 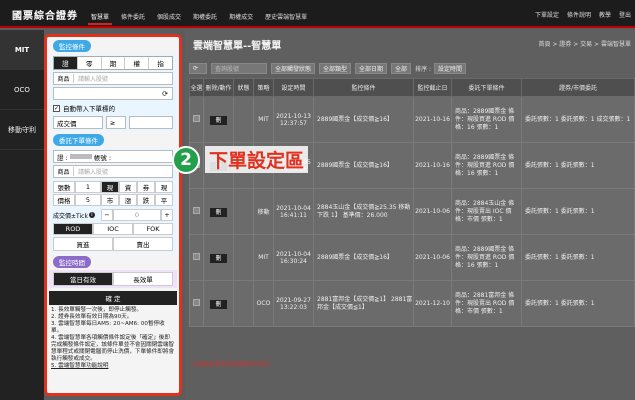 What do you see at coordinates (257, 159) in the screenshot?
I see `callout-label: 下單設定區` at bounding box center [257, 159].